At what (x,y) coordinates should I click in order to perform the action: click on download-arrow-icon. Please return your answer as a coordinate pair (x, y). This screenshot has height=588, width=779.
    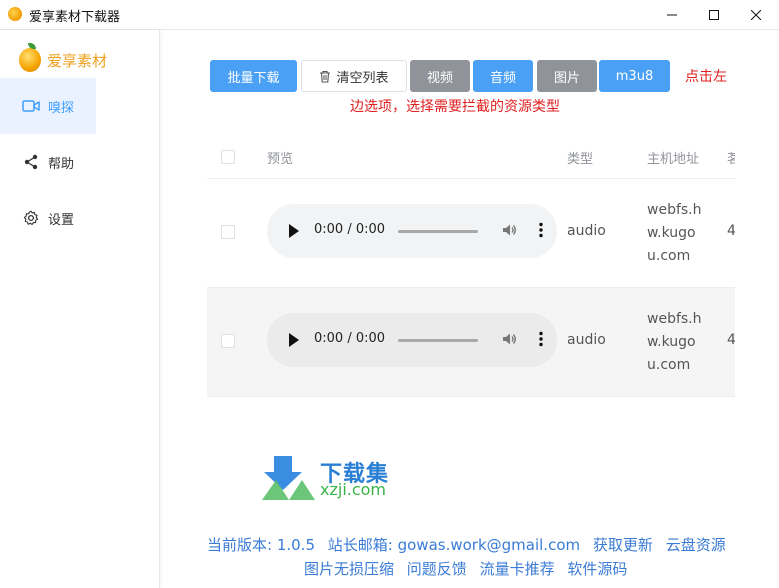
    Looking at the image, I should click on (288, 478).